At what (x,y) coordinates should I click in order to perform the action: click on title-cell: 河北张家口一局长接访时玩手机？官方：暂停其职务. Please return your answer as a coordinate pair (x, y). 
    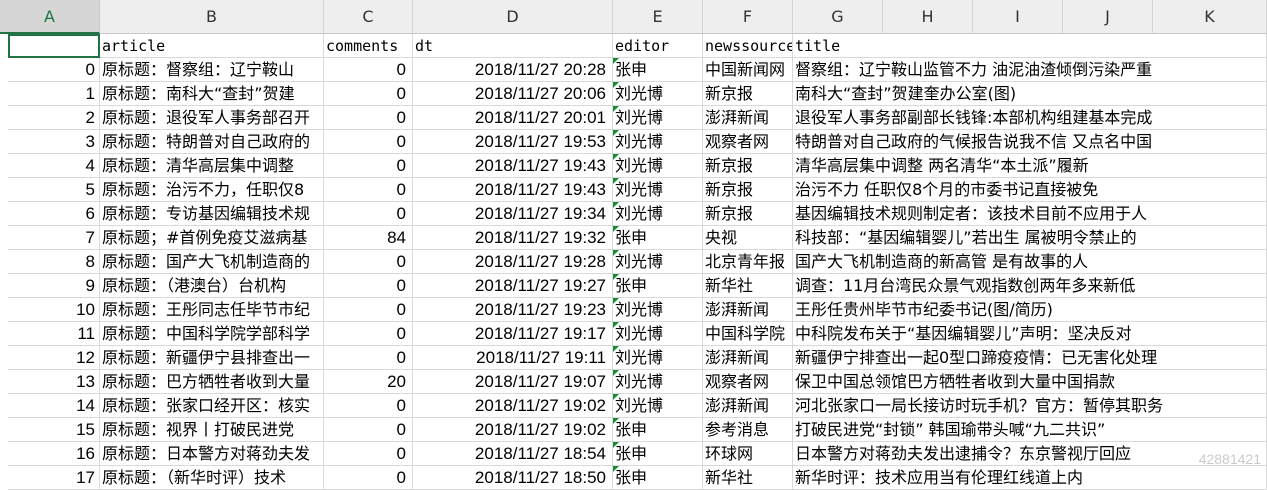
    Looking at the image, I should click on (1030, 406).